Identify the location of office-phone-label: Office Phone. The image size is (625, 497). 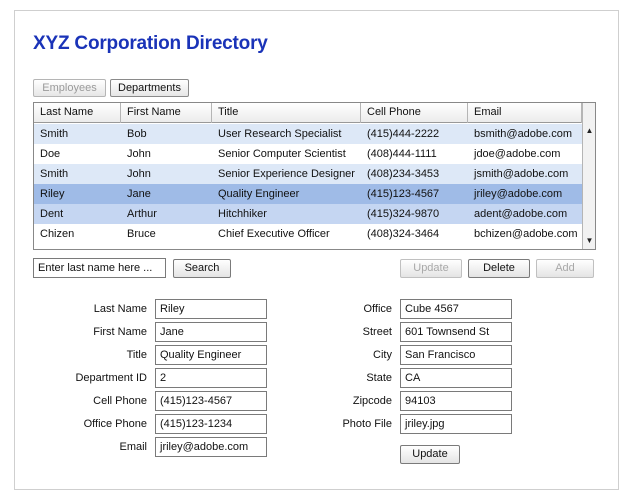
(115, 424).